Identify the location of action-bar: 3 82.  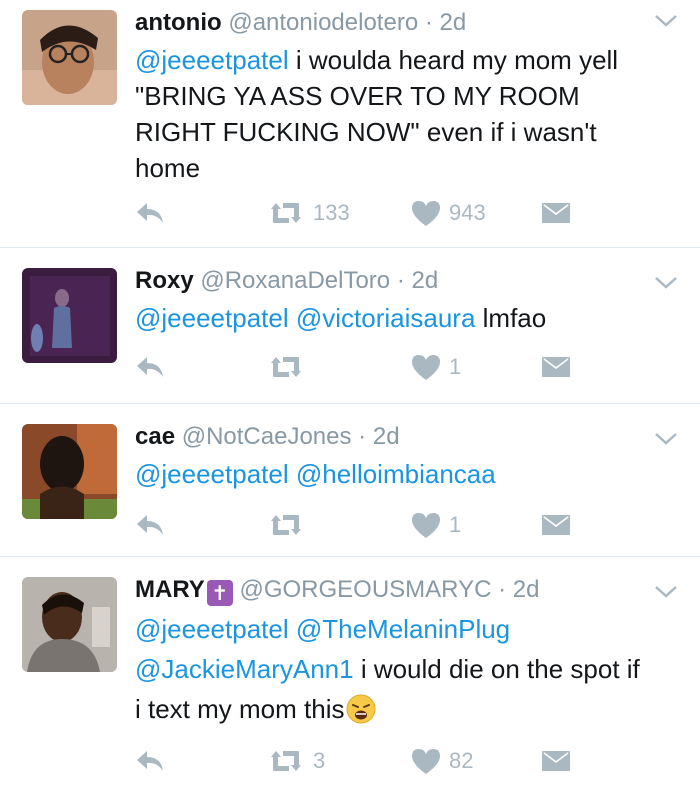
(357, 761).